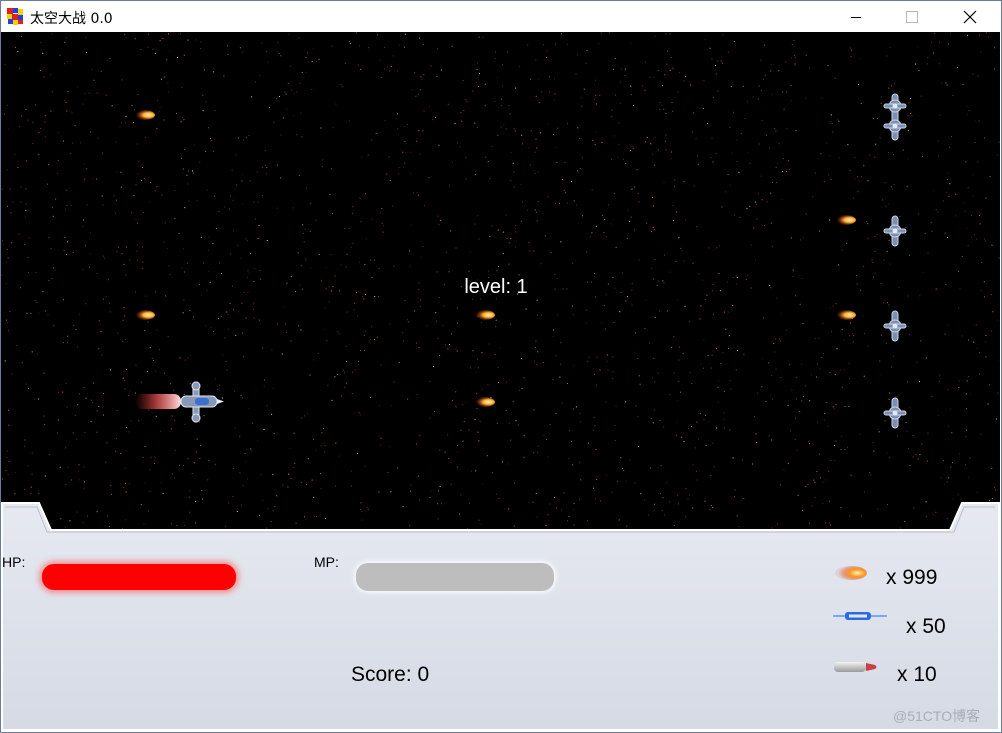 The height and width of the screenshot is (733, 1002). Describe the element at coordinates (937, 716) in the screenshot. I see `watermark: @51CTO博客` at that location.